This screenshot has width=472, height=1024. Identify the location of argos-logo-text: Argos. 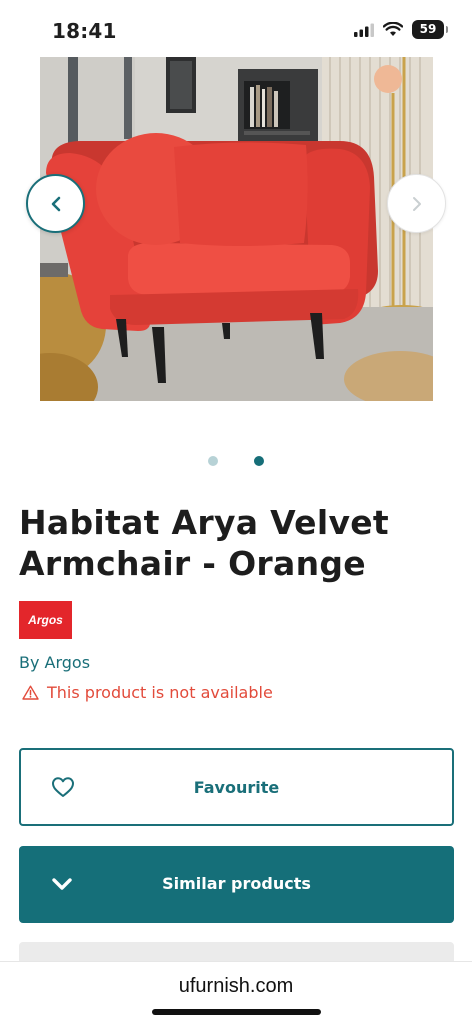
(45, 620).